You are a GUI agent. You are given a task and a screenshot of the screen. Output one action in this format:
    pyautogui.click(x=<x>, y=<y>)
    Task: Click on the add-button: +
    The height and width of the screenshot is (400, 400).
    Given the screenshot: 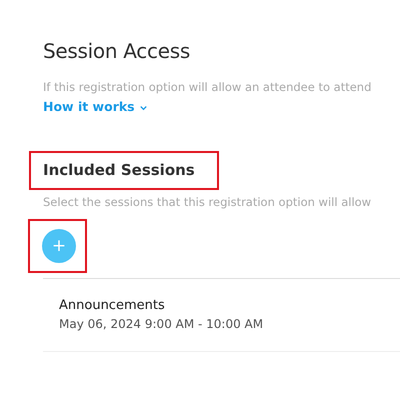 What is the action you would take?
    pyautogui.click(x=59, y=246)
    